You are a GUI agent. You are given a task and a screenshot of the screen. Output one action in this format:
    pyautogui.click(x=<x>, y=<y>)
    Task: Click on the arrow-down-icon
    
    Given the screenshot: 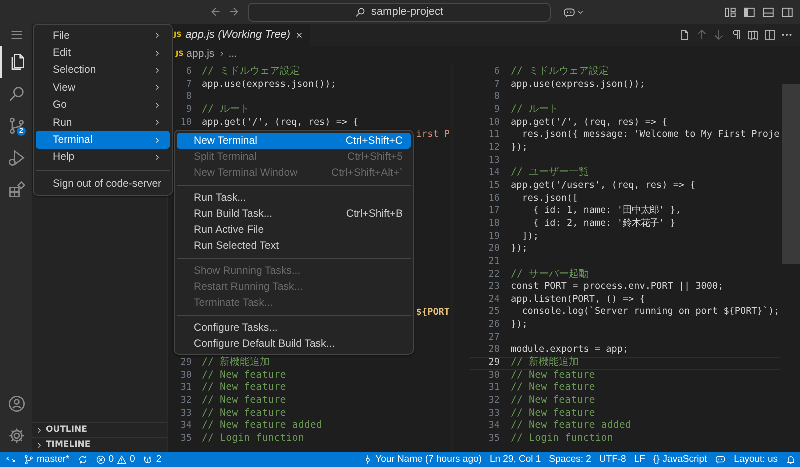 What is the action you would take?
    pyautogui.click(x=719, y=35)
    